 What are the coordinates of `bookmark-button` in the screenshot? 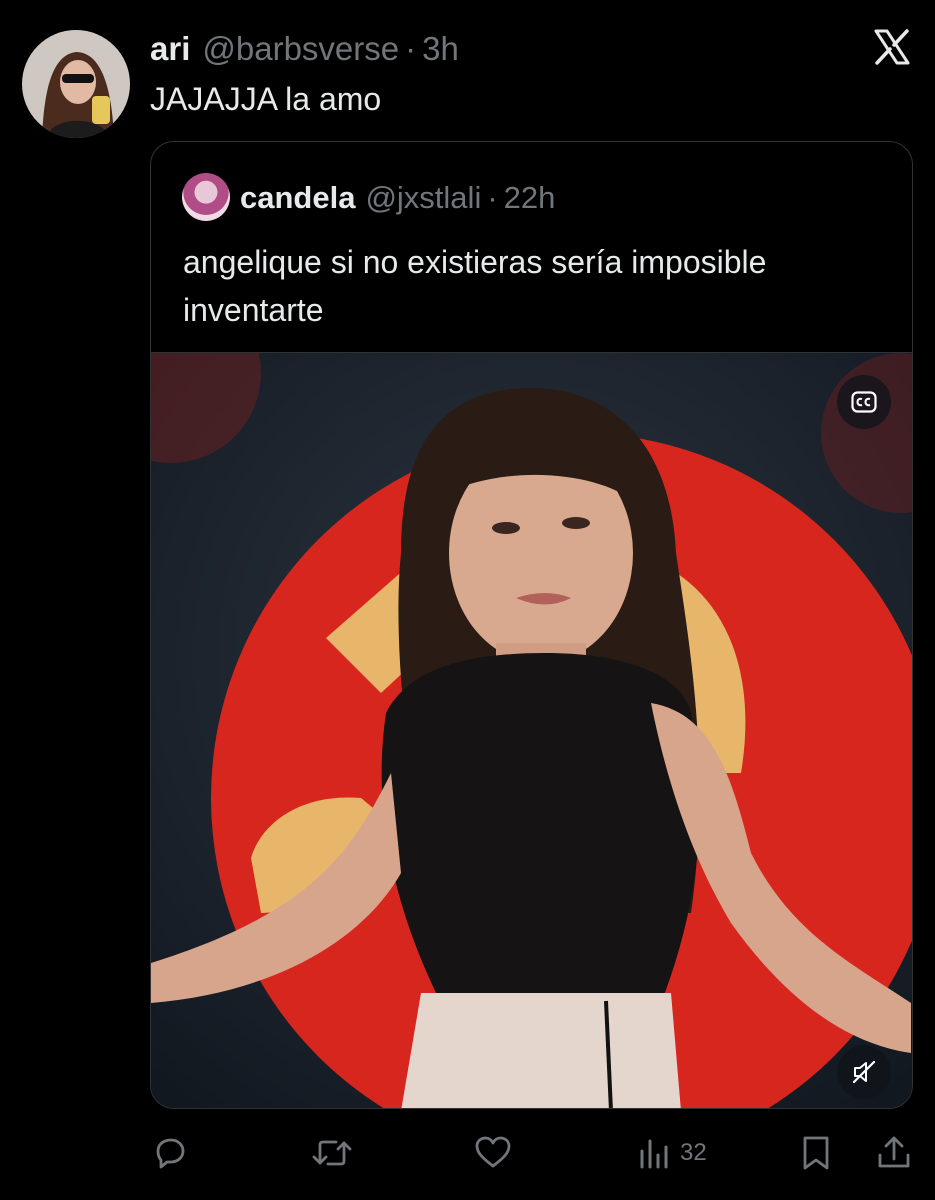 It's located at (816, 1153).